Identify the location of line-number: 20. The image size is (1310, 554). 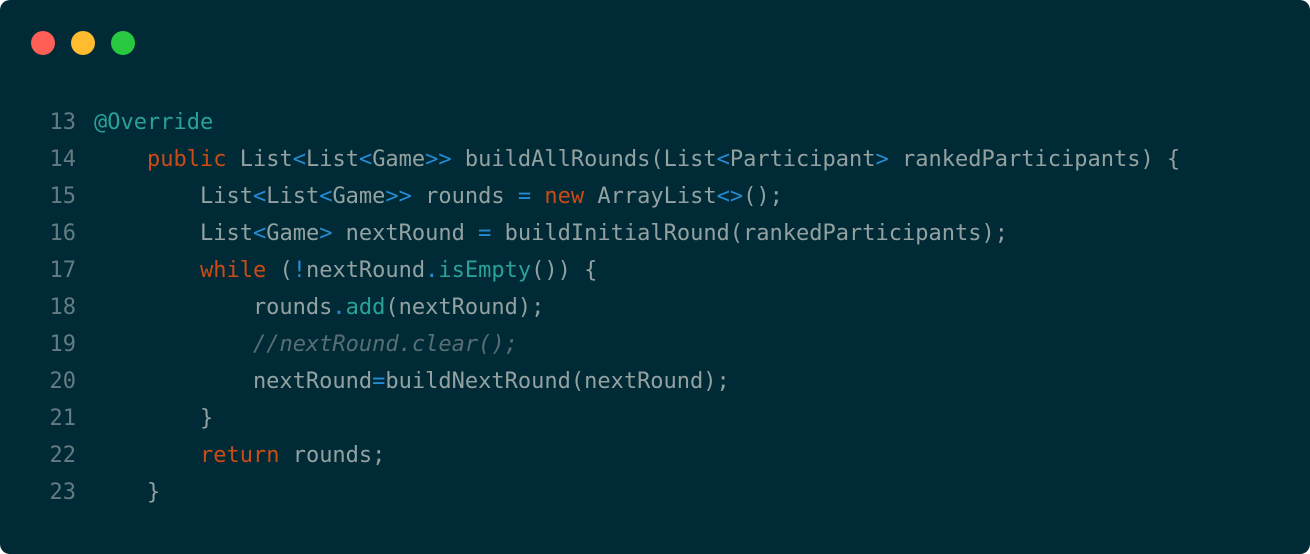
(63, 381).